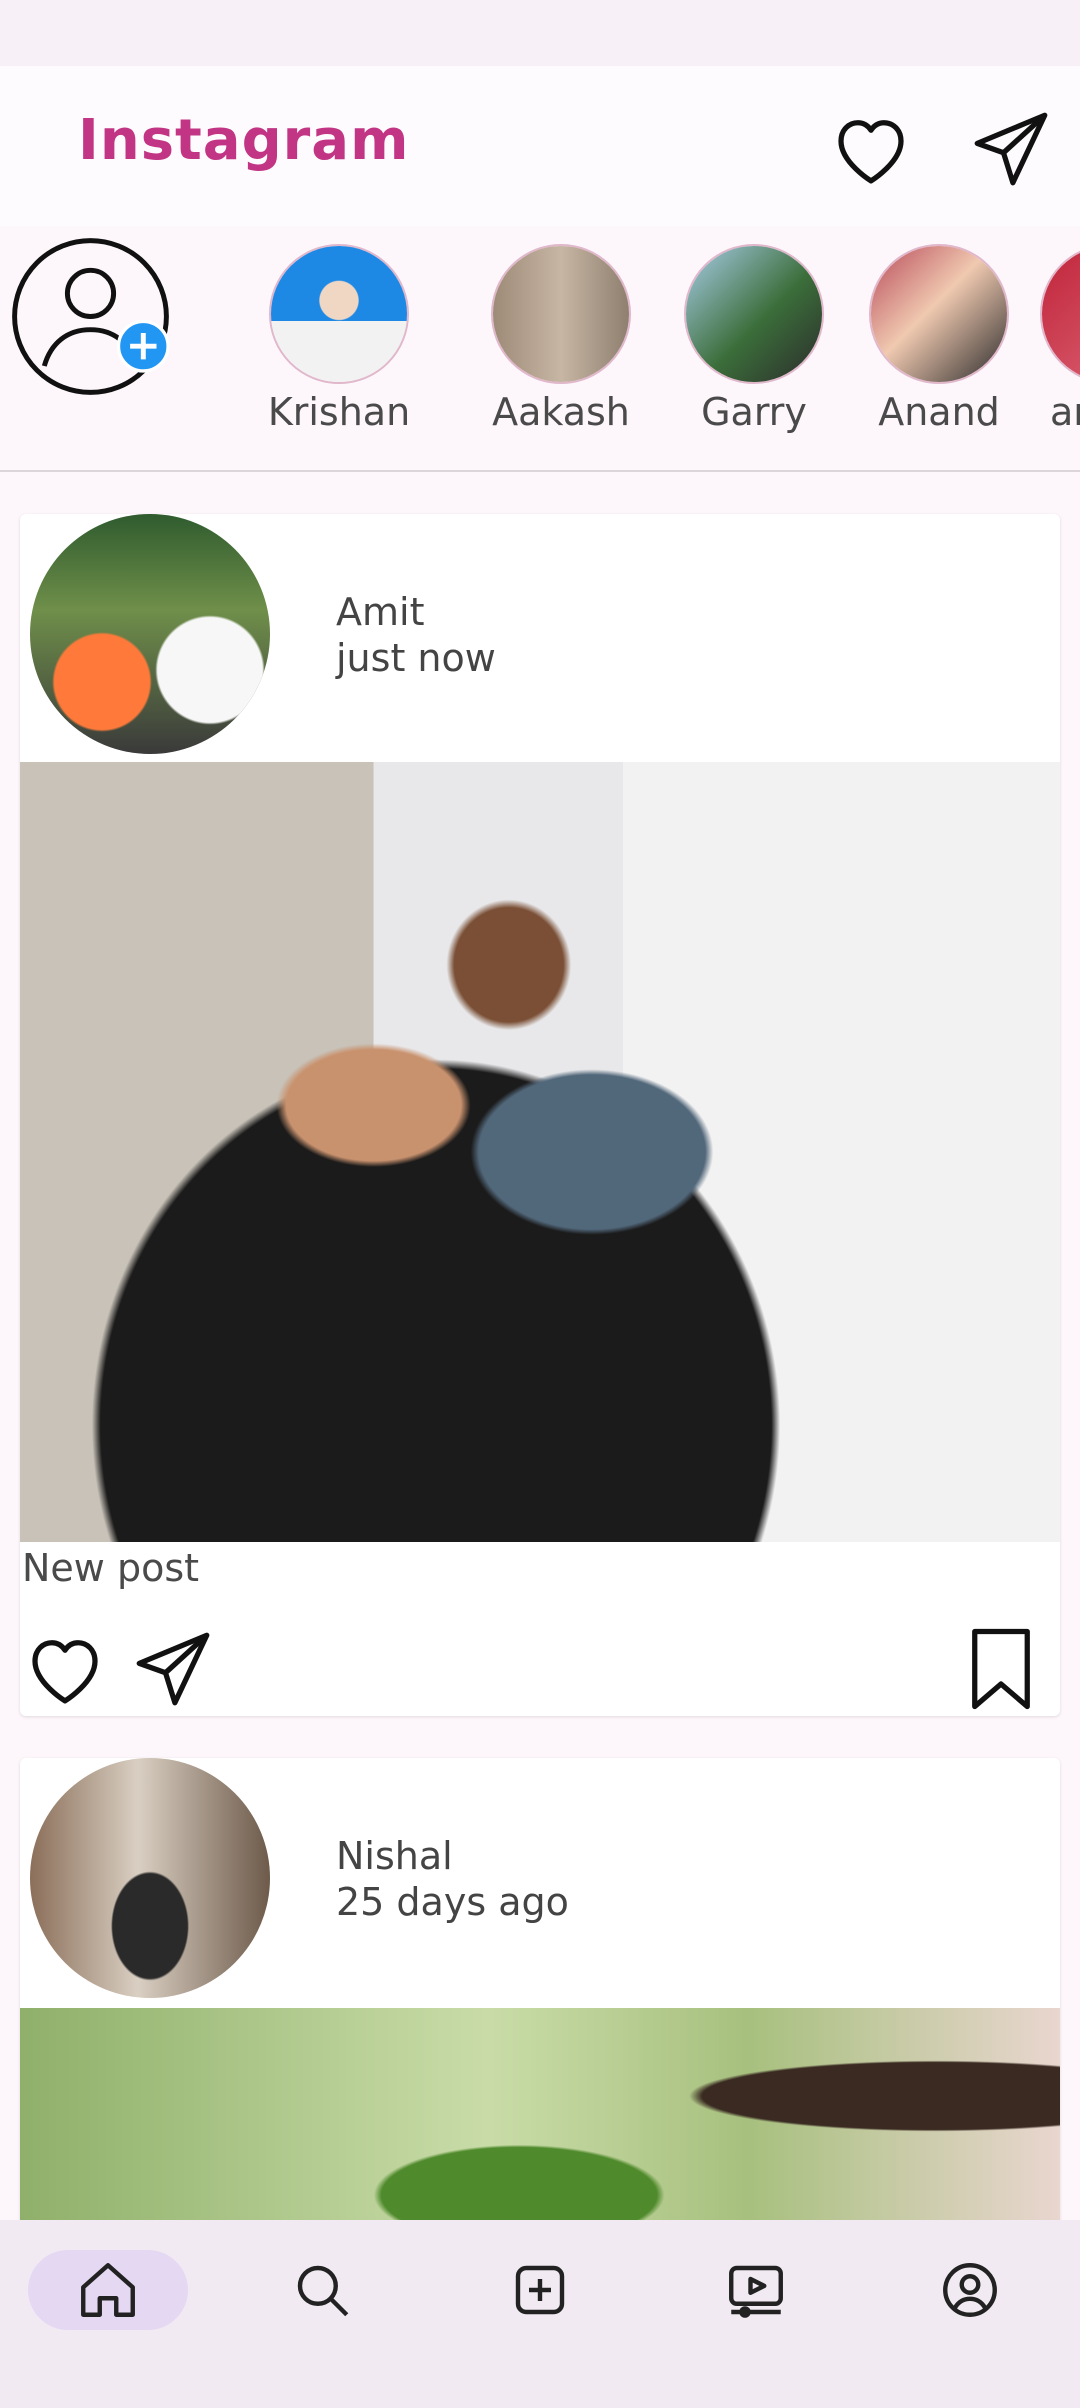  Describe the element at coordinates (1011, 149) in the screenshot. I see `direct-message-icon` at that location.